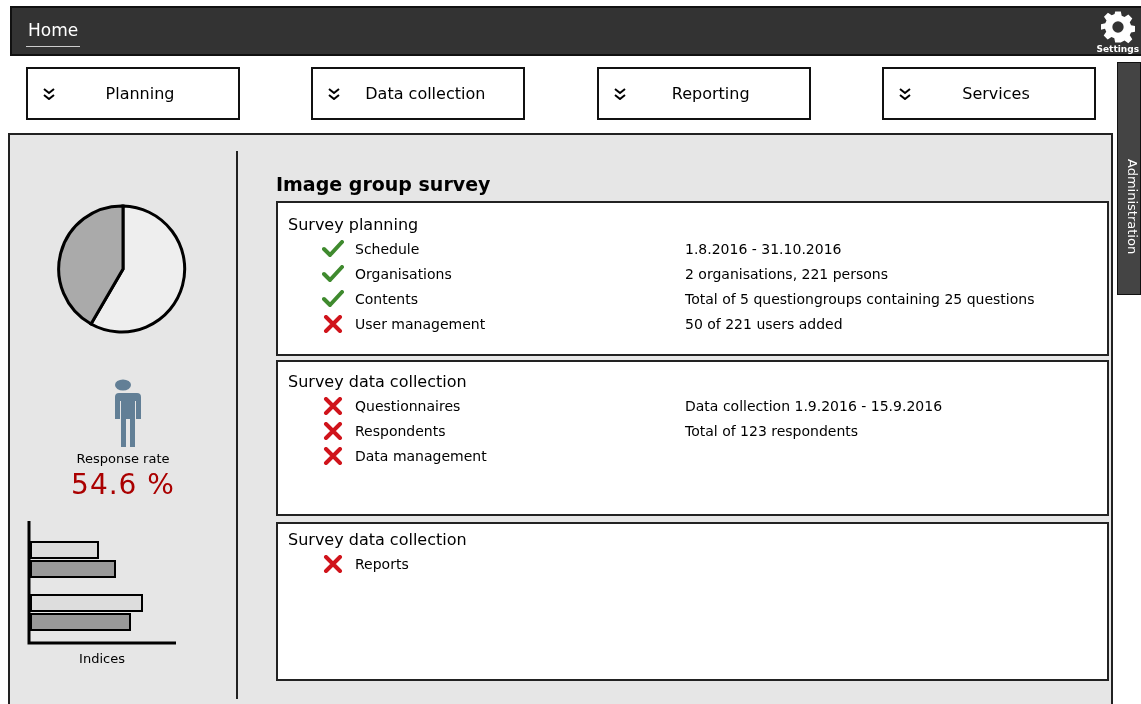 Image resolution: width=1141 pixels, height=704 pixels. What do you see at coordinates (421, 323) in the screenshot?
I see `task-name: User management` at bounding box center [421, 323].